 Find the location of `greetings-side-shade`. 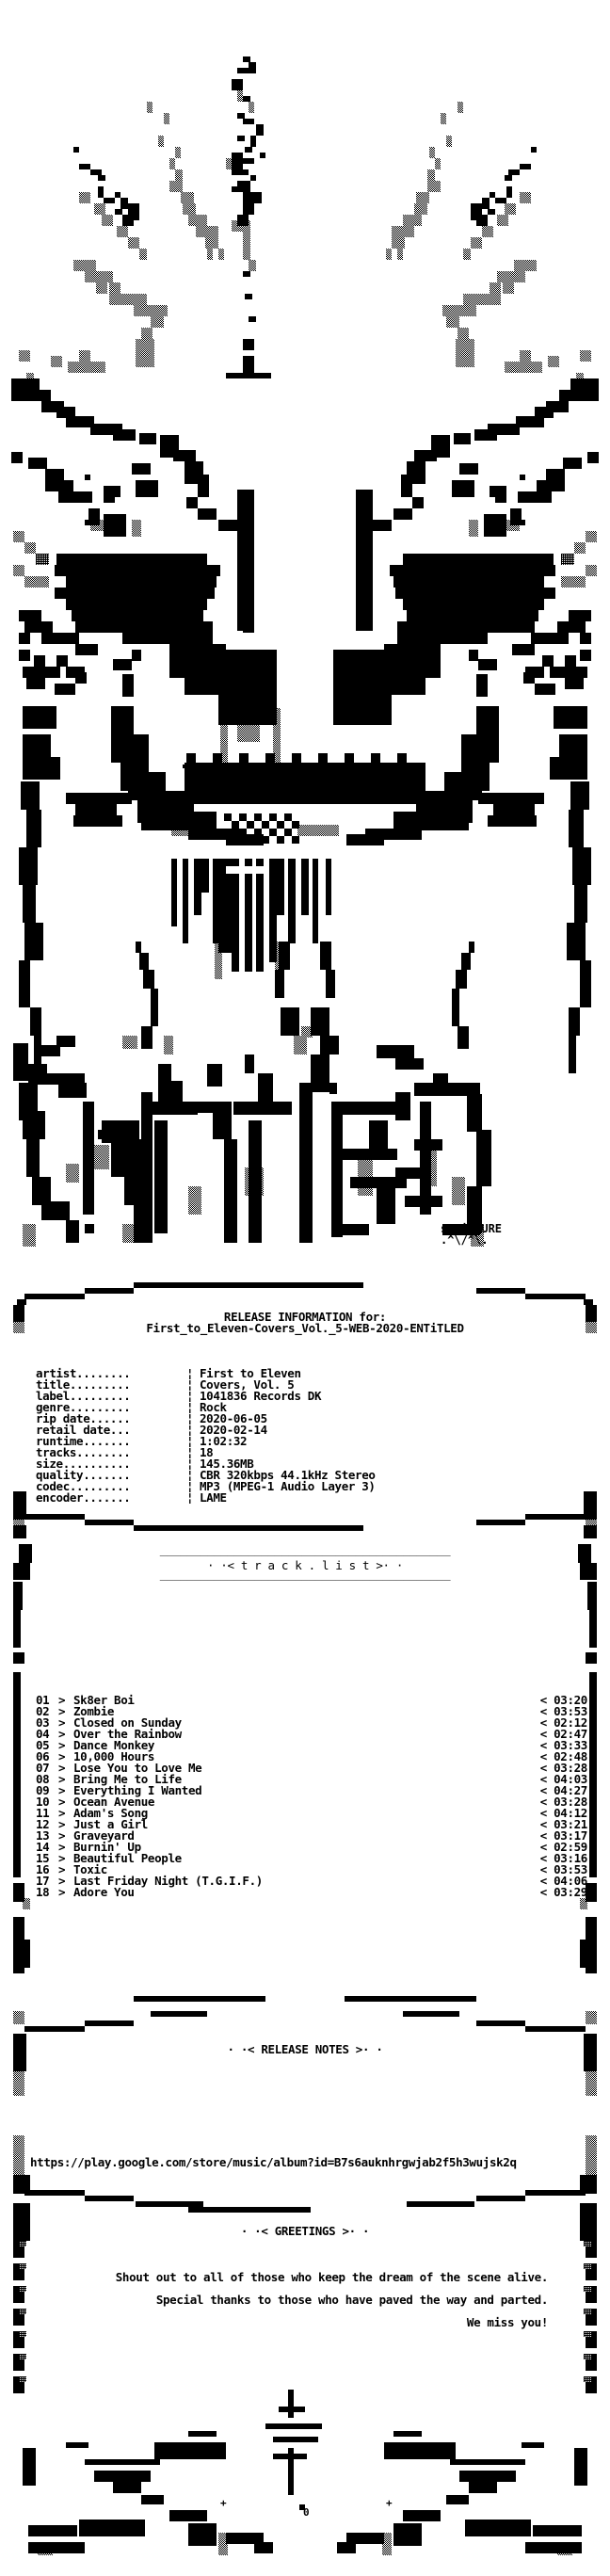

greetings-side-shade is located at coordinates (22, 2243).